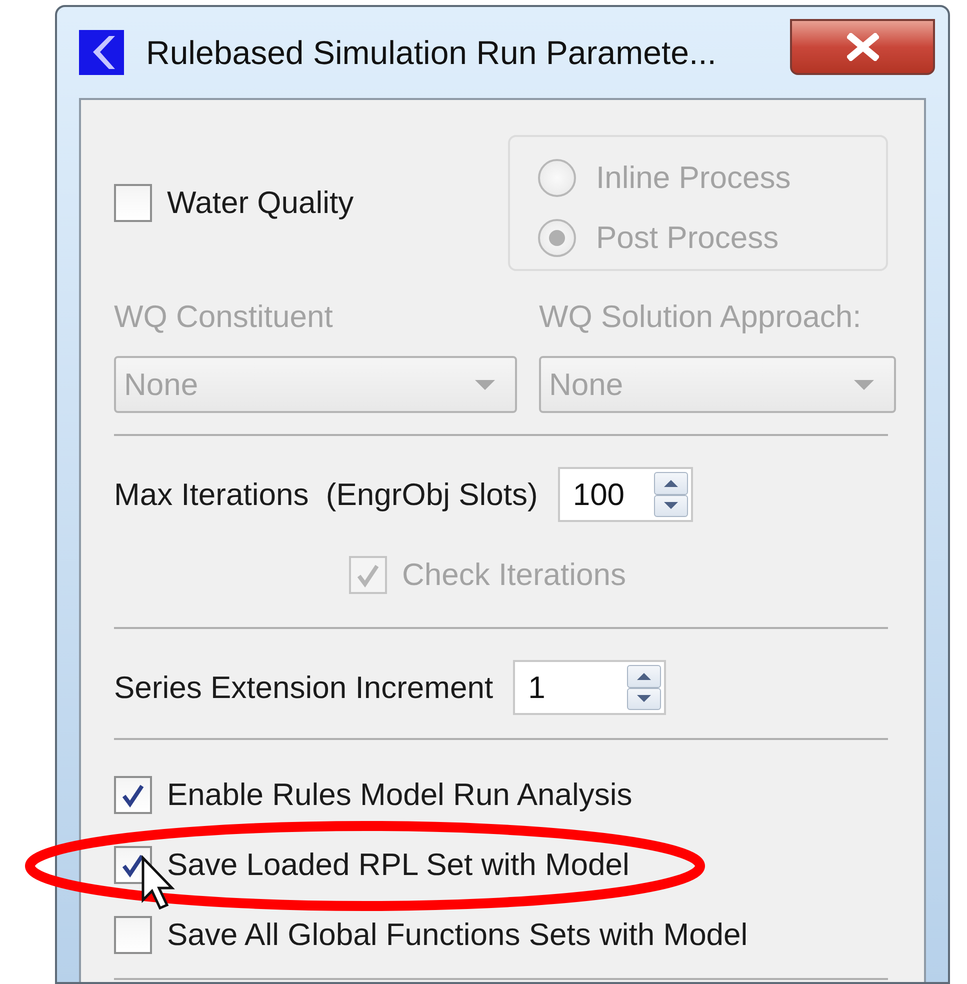 Image resolution: width=967 pixels, height=984 pixels. I want to click on field-label: Series Extension Increment, so click(304, 688).